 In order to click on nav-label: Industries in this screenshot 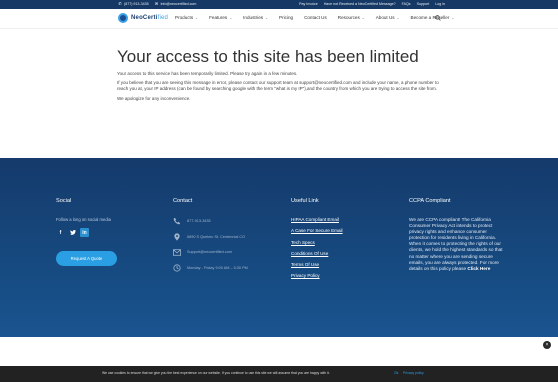, I will do `click(253, 17)`.